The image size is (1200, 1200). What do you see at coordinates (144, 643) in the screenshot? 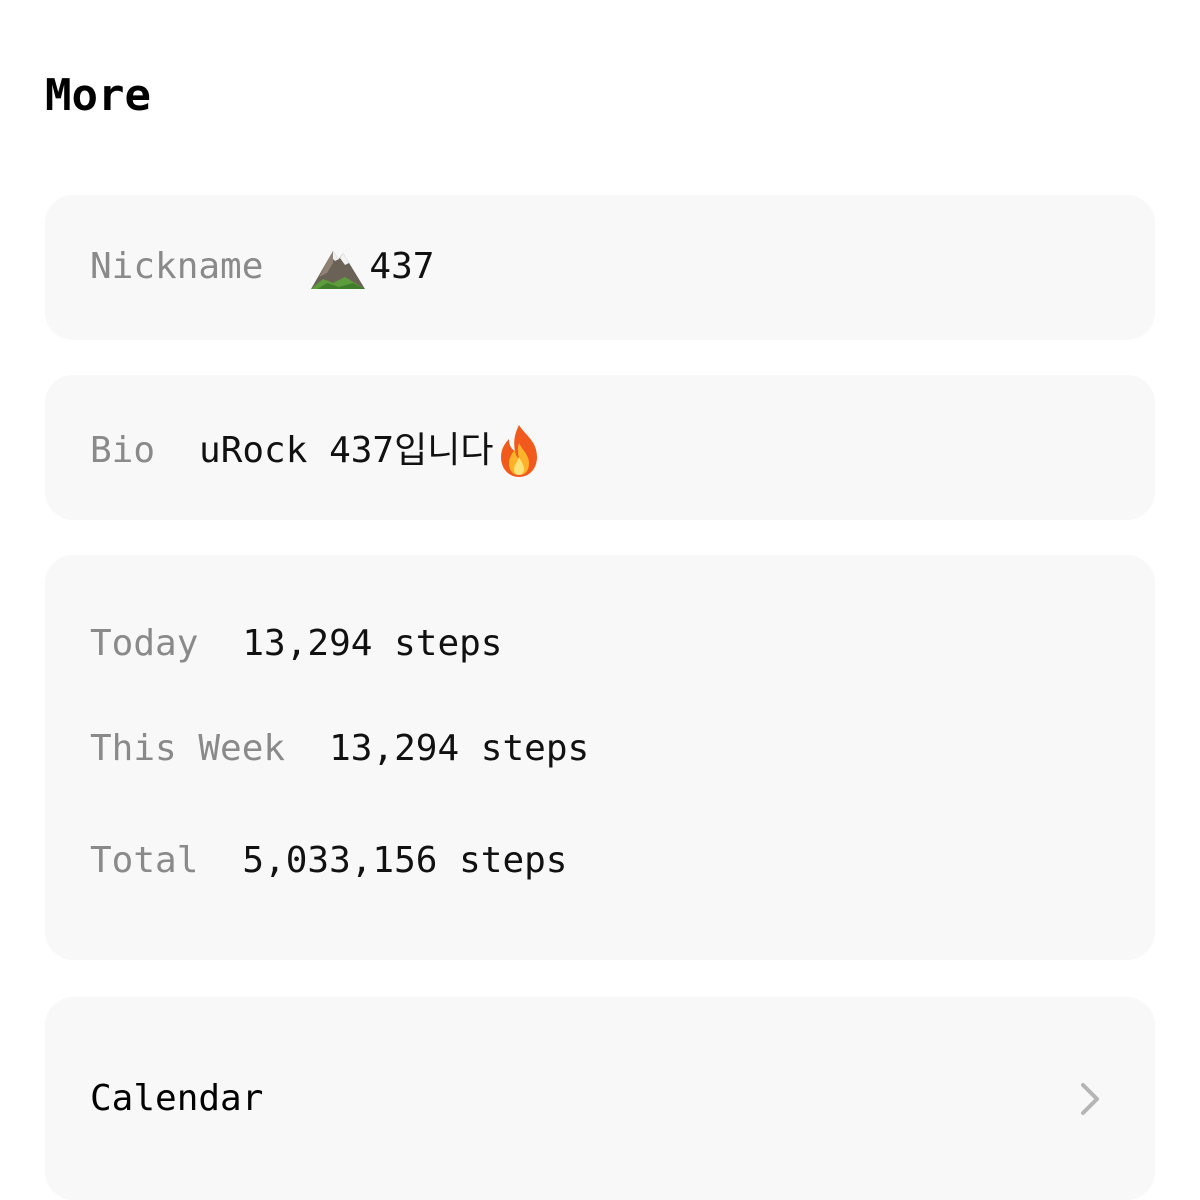
I see `steps-today-label: Today` at bounding box center [144, 643].